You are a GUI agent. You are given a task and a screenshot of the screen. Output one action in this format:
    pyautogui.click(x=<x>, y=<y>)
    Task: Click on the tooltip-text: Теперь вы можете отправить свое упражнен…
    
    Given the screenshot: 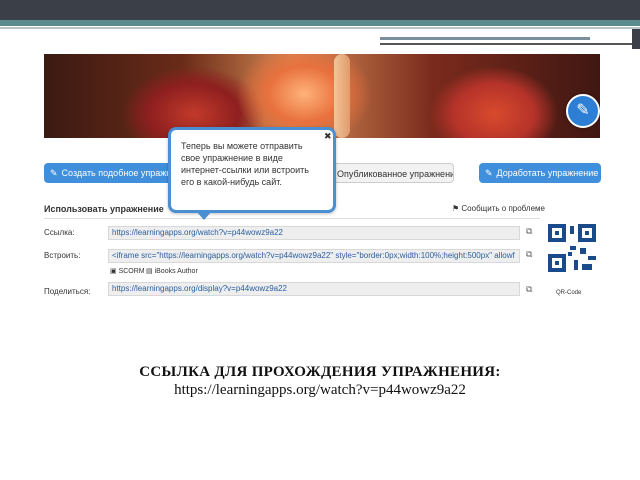 What is the action you would take?
    pyautogui.click(x=245, y=164)
    